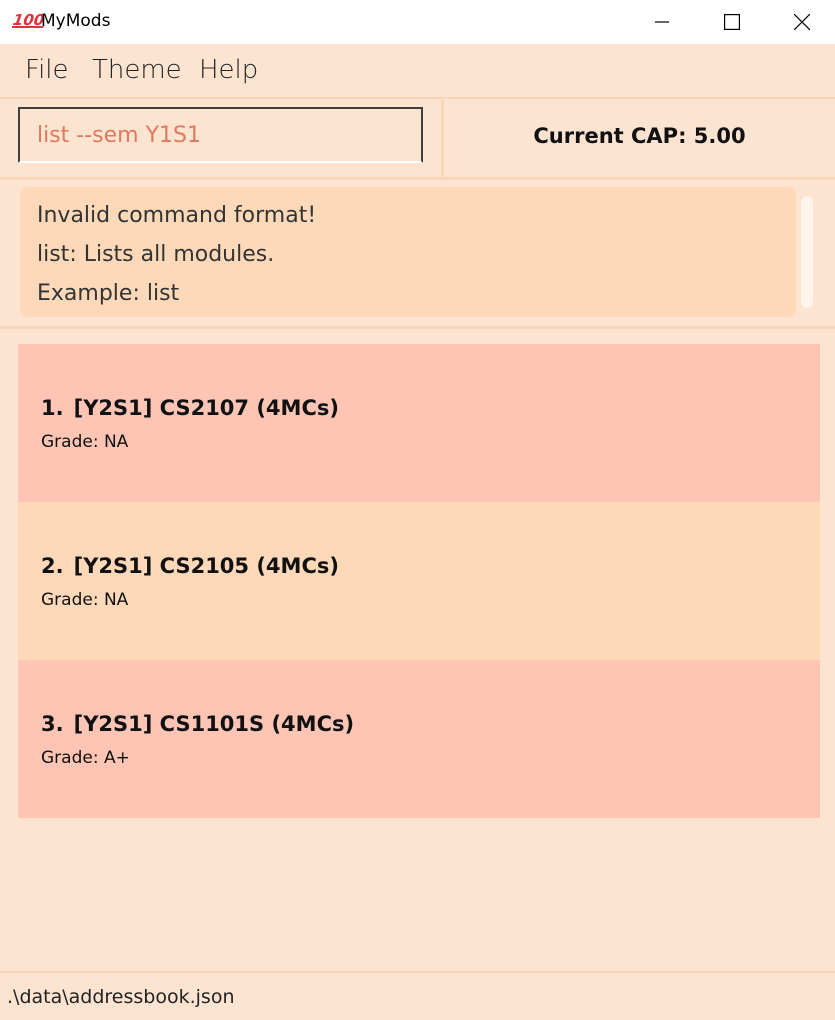 The width and height of the screenshot is (835, 1020). What do you see at coordinates (807, 252) in the screenshot?
I see `result-scrollbar` at bounding box center [807, 252].